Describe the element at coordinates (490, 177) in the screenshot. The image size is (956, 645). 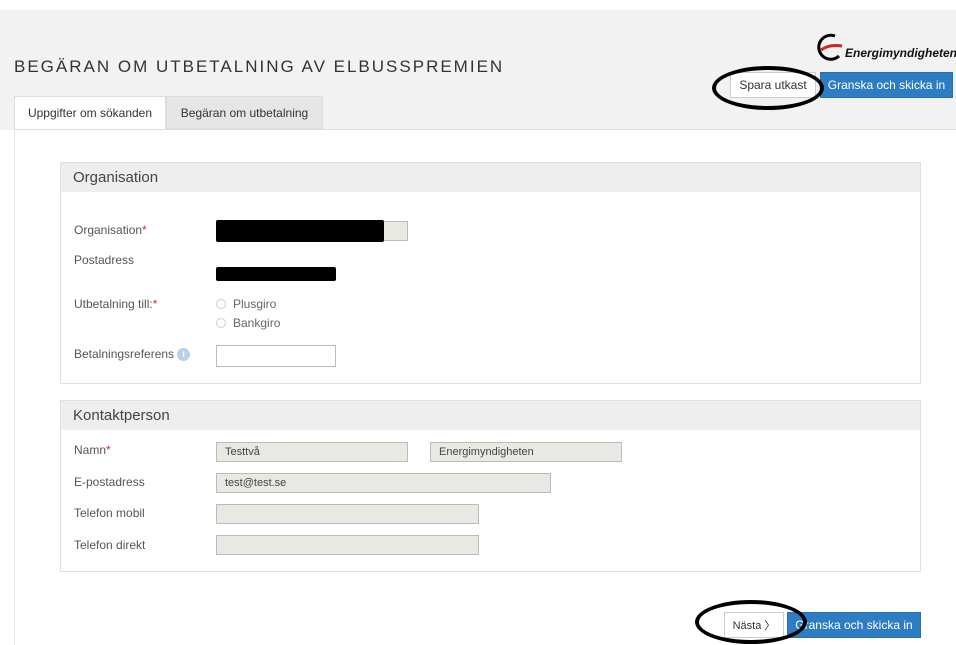
I see `organisation-heading: Organisation` at that location.